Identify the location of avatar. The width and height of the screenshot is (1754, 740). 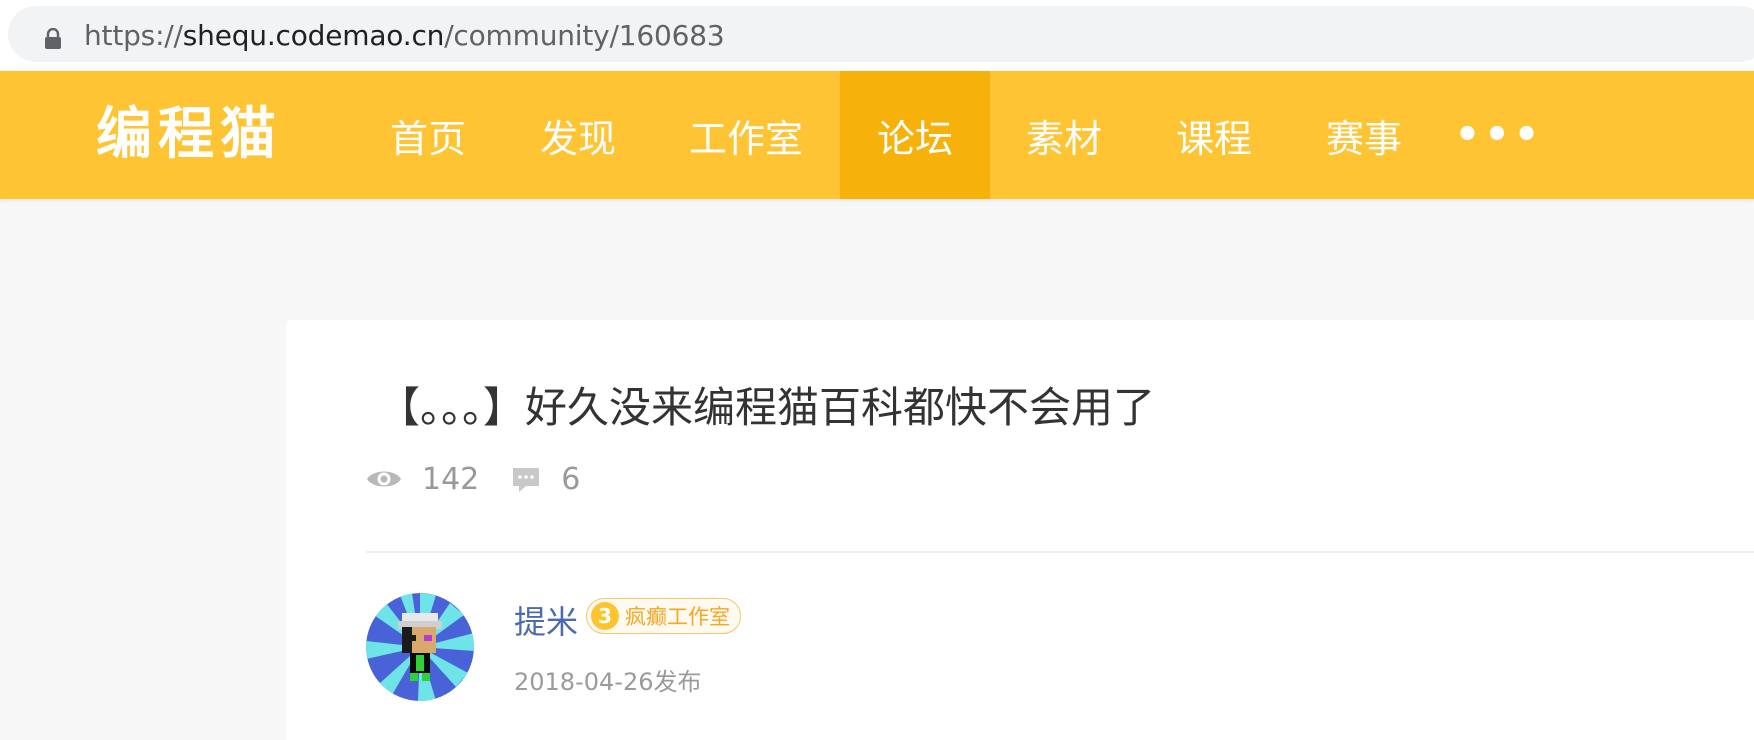
(420, 647).